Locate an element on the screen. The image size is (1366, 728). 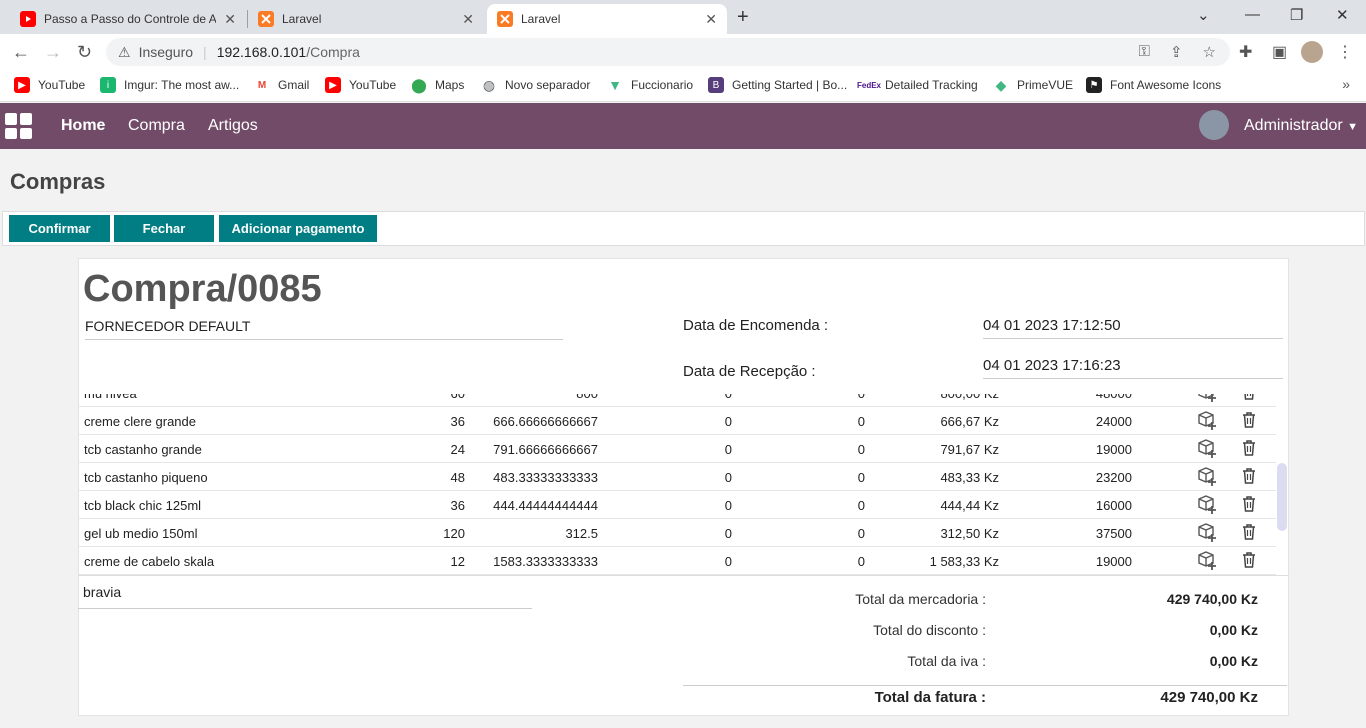
url-input: ⚠ Inseguro | 192.168.0.101 /Compra ⚿ ⇪ ☆ is located at coordinates (668, 52).